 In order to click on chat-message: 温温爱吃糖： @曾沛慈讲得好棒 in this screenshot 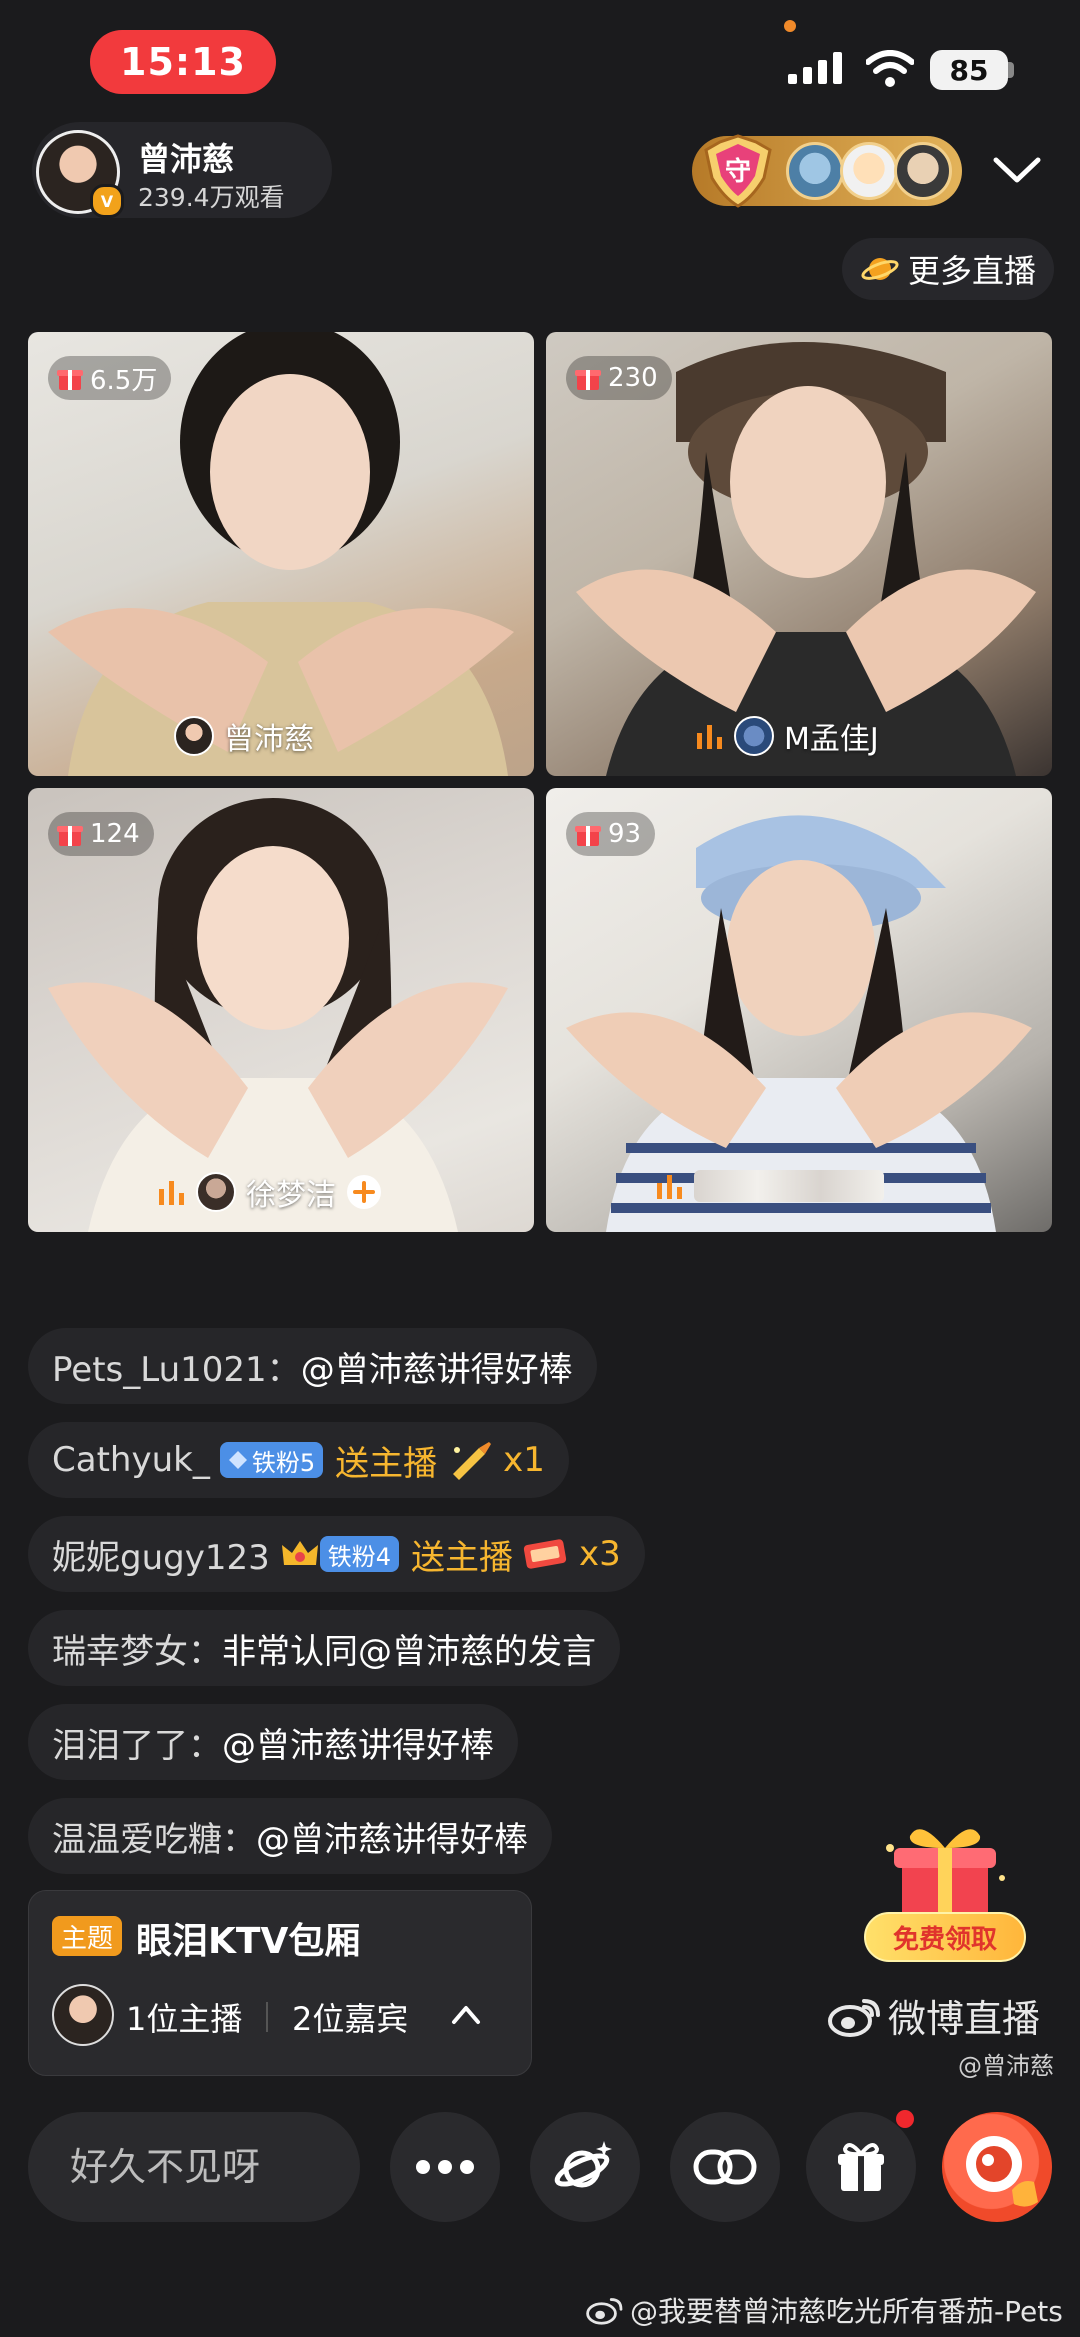, I will do `click(290, 1836)`.